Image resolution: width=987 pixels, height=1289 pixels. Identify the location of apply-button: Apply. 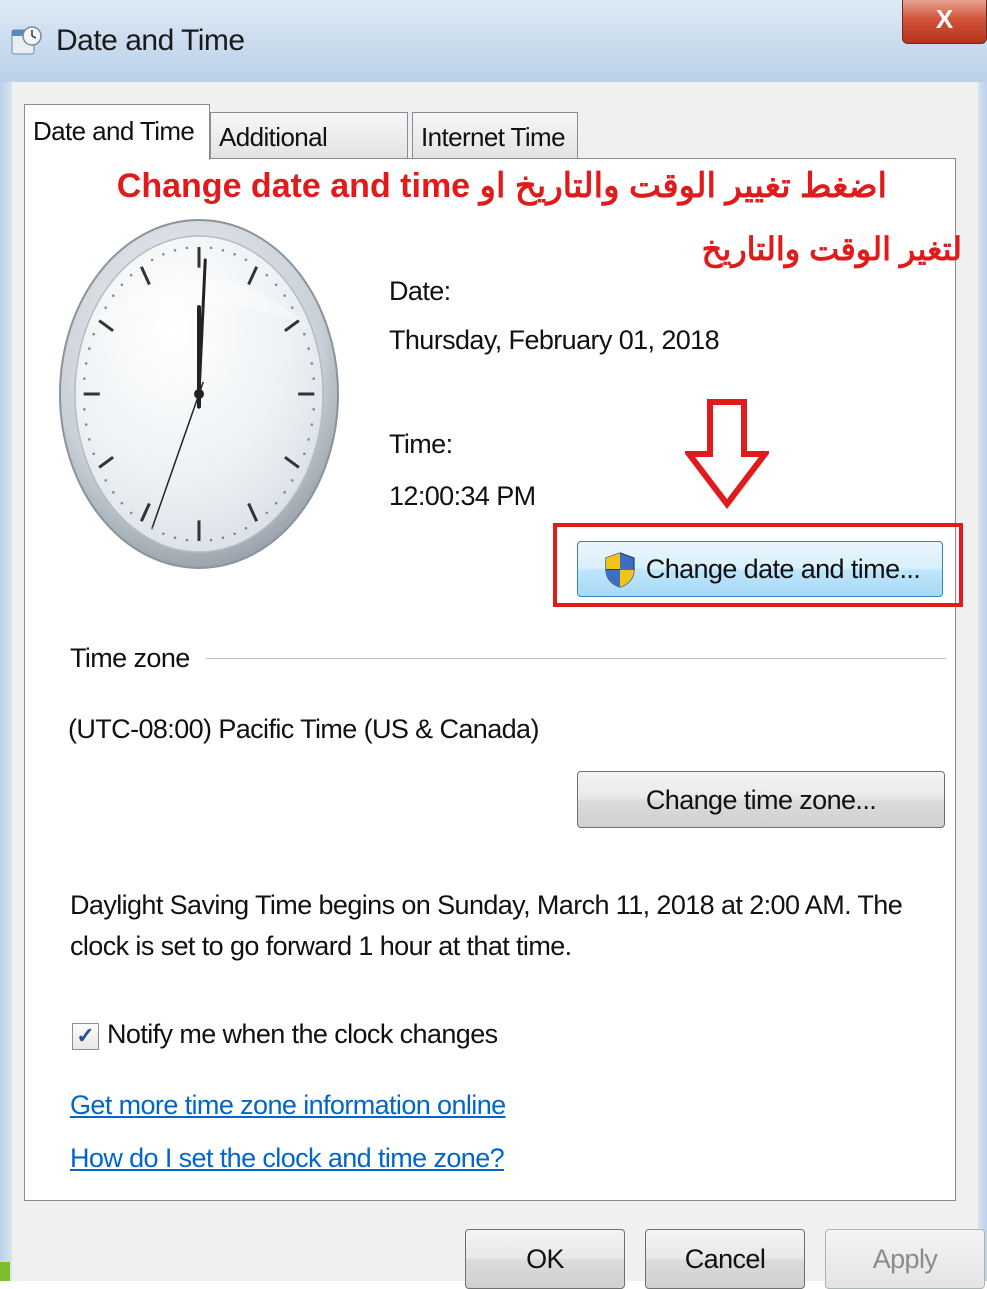
(905, 1259).